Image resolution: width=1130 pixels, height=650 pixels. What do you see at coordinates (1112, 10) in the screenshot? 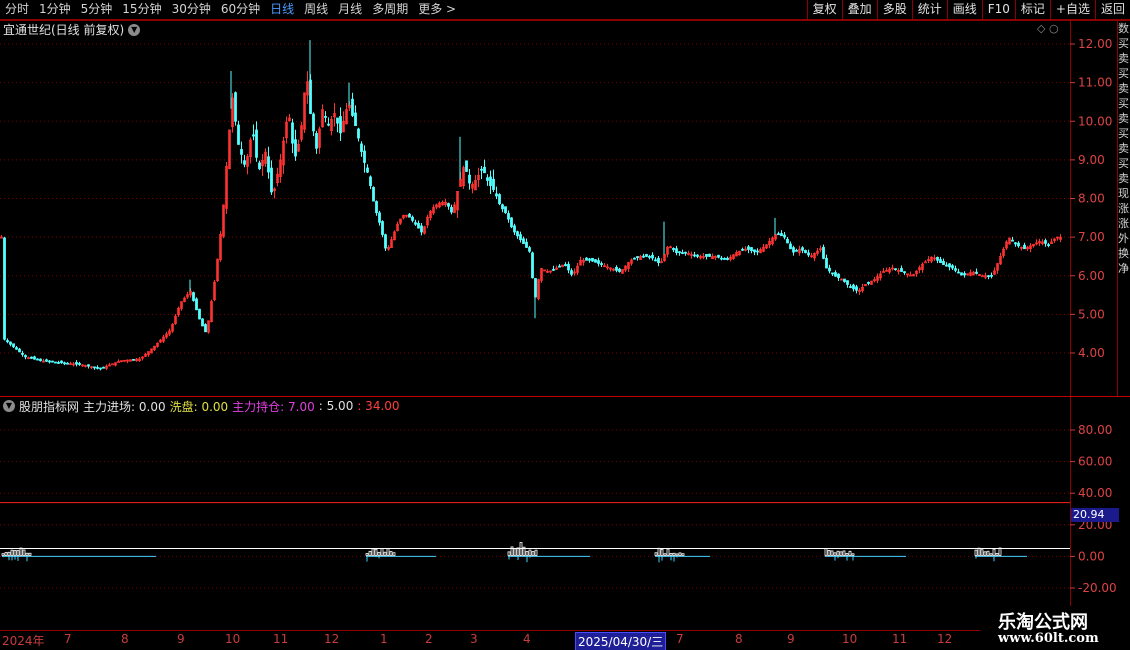
I see `toolbar-button-8: 返回` at bounding box center [1112, 10].